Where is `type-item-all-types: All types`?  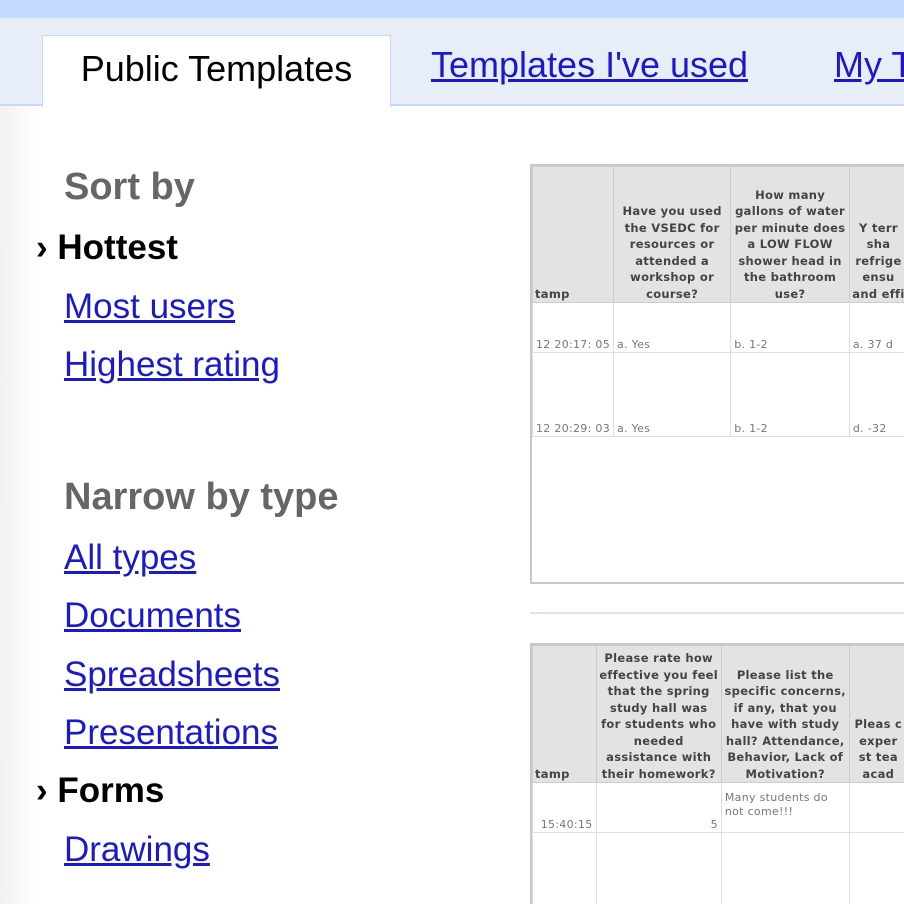
type-item-all-types: All types is located at coordinates (130, 558).